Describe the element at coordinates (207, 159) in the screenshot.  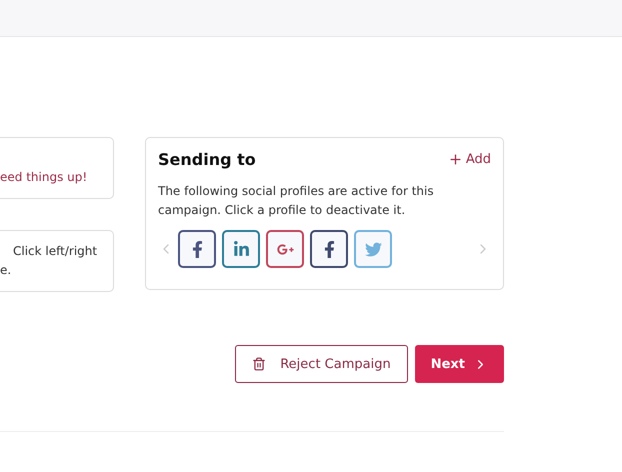
I see `card-title: Sending to` at that location.